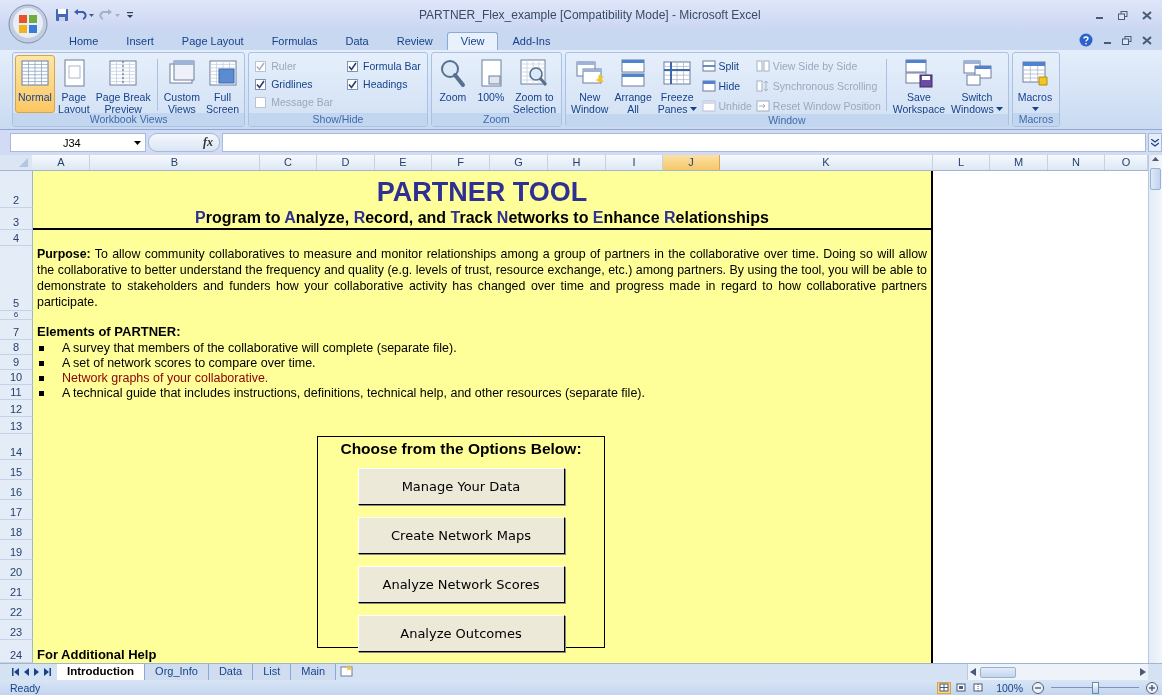 The height and width of the screenshot is (695, 1162). I want to click on zoom-in-icon, so click(1152, 687).